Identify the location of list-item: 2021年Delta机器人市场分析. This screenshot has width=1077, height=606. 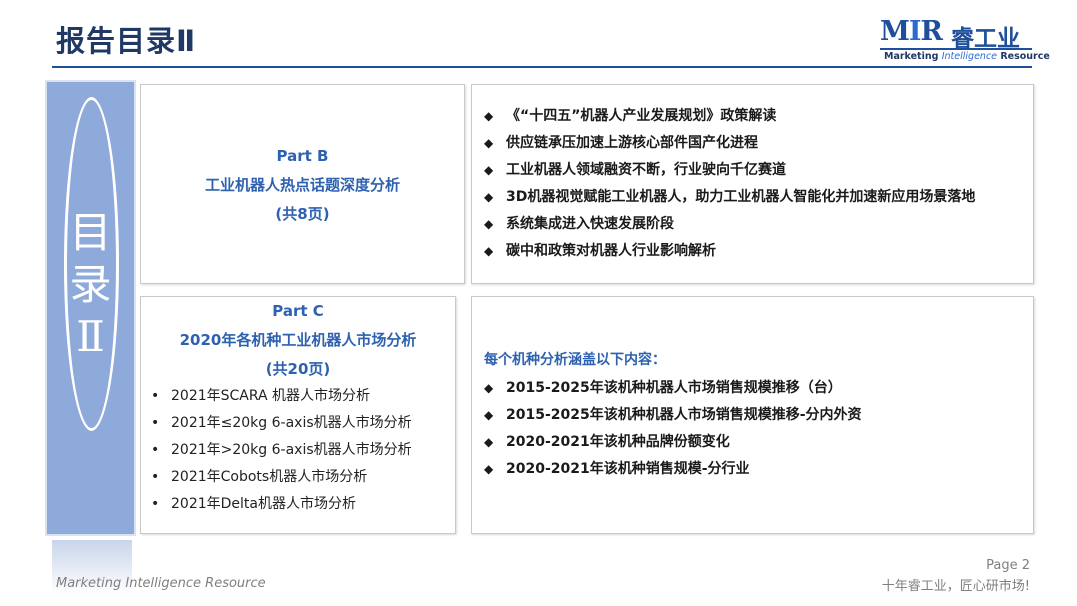
(280, 504).